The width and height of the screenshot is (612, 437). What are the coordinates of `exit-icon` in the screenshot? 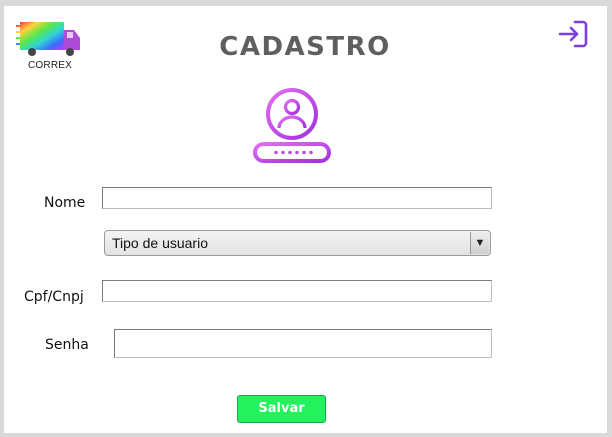 It's located at (573, 34).